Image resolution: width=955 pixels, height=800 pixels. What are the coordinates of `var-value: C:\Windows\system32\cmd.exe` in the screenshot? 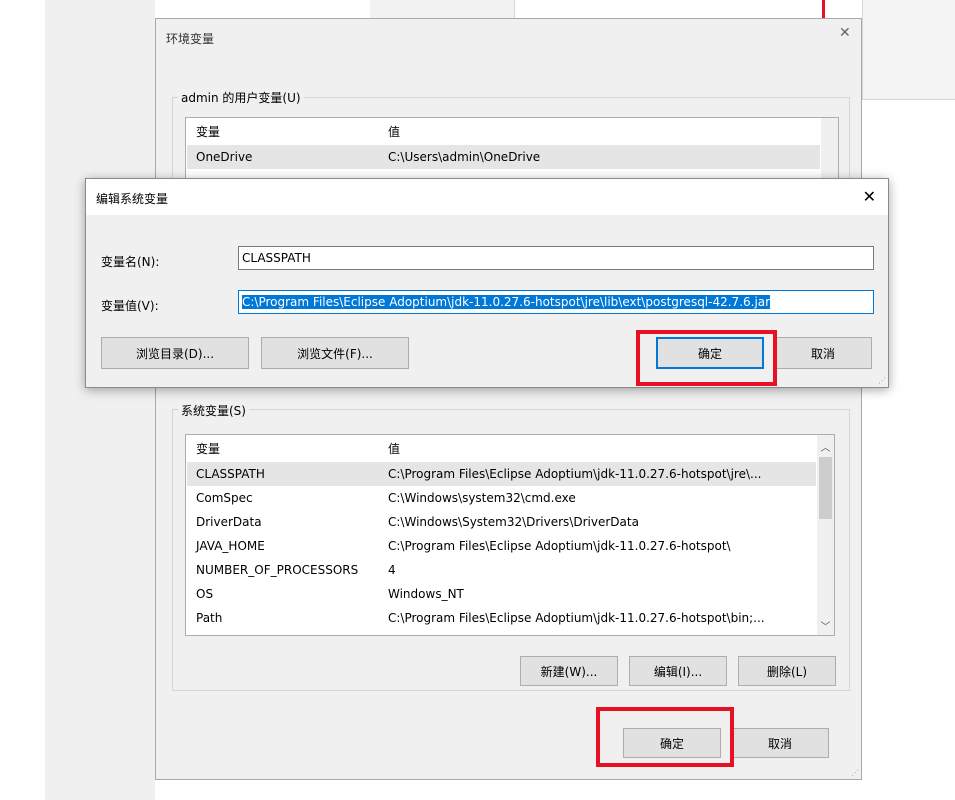 It's located at (482, 498).